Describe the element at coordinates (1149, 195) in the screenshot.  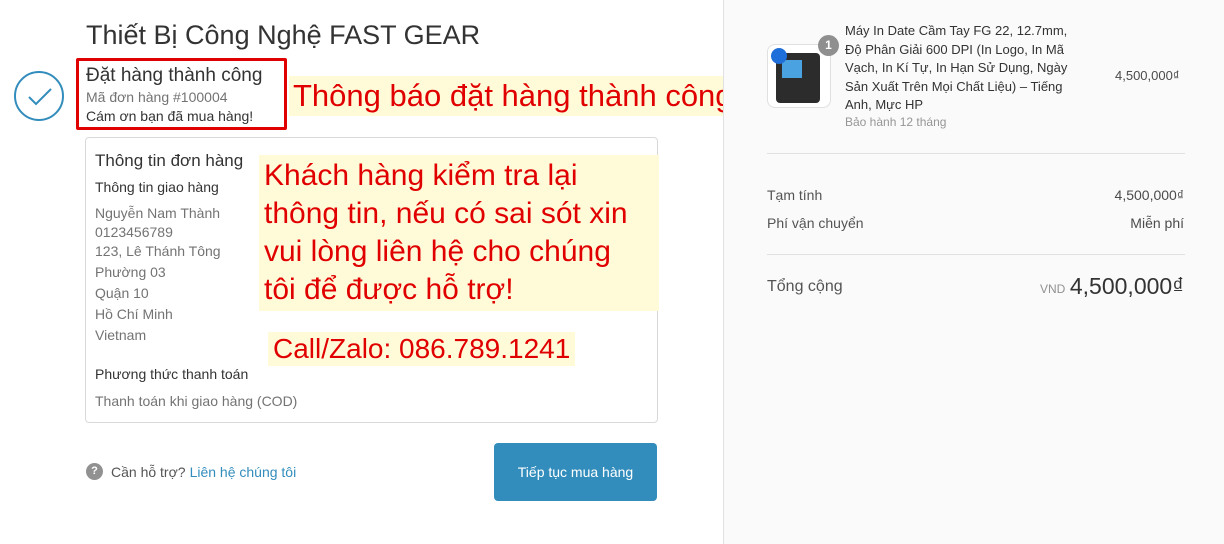
I see `subtotal-value: 4,500,000₫` at that location.